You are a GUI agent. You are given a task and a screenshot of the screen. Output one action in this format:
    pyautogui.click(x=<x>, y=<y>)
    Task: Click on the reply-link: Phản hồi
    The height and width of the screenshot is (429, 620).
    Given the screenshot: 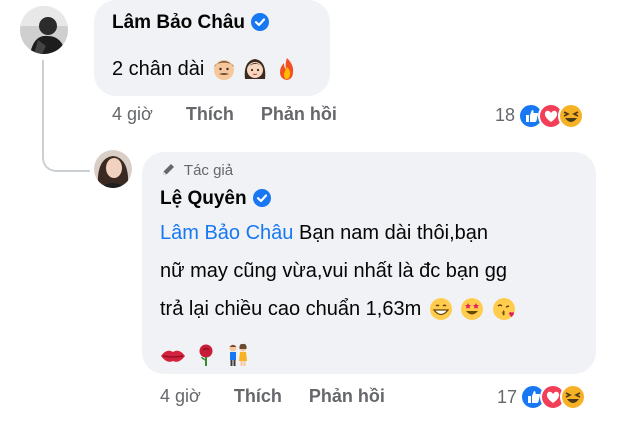 What is the action you would take?
    pyautogui.click(x=299, y=114)
    